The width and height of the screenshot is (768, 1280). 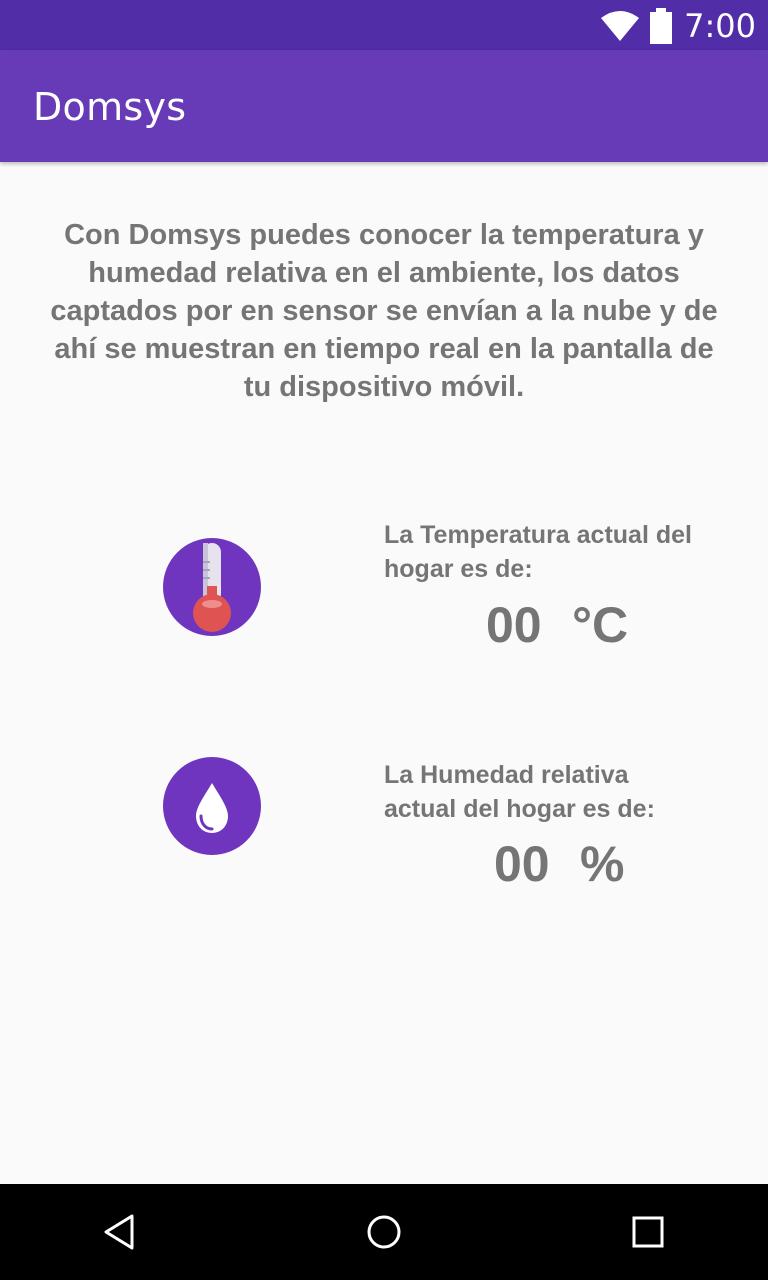 What do you see at coordinates (661, 26) in the screenshot?
I see `battery-icon` at bounding box center [661, 26].